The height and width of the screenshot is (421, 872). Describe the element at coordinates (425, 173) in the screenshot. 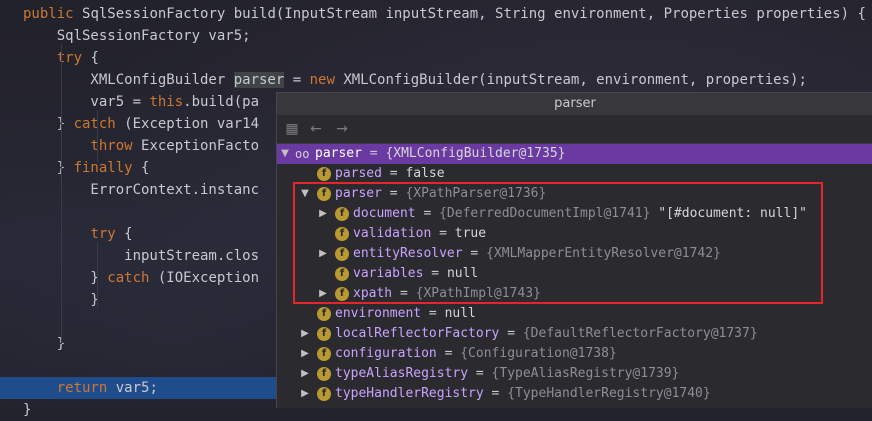

I see `field-value: false` at that location.